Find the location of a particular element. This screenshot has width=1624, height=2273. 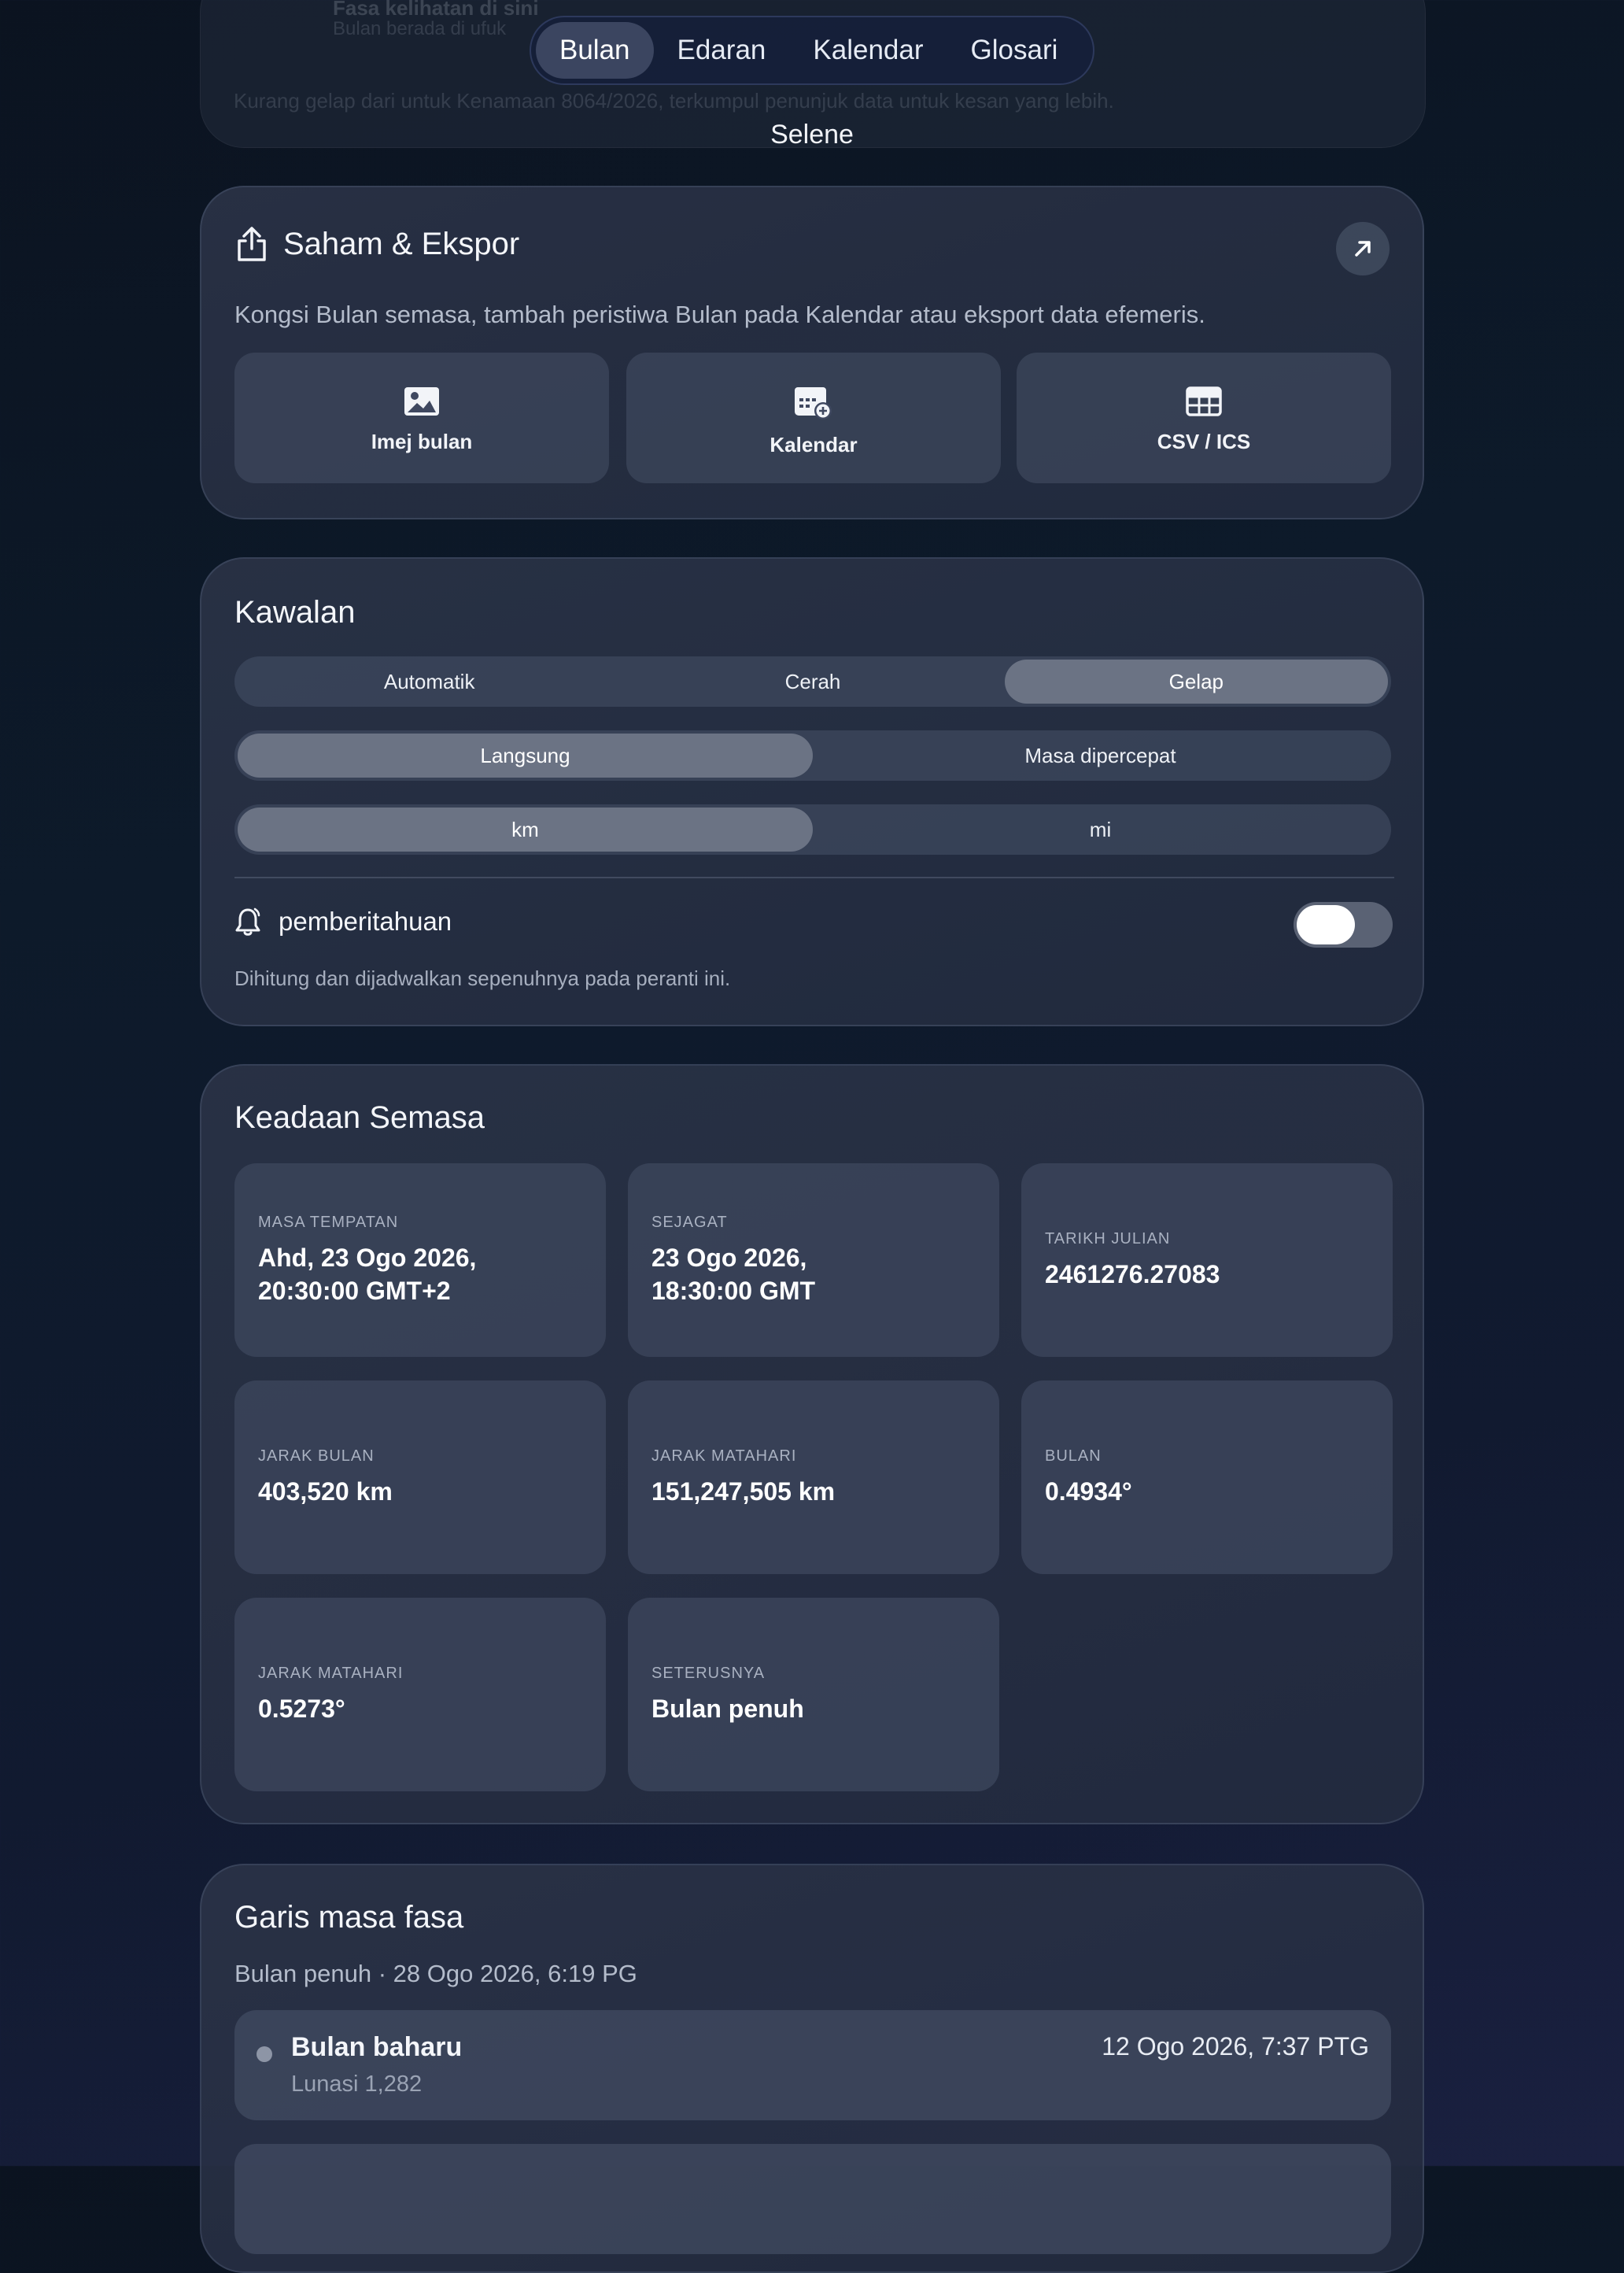

timeline-subtitle: Bulan penuh · 28 Ogo 2026, 6:19 PG is located at coordinates (435, 1973).